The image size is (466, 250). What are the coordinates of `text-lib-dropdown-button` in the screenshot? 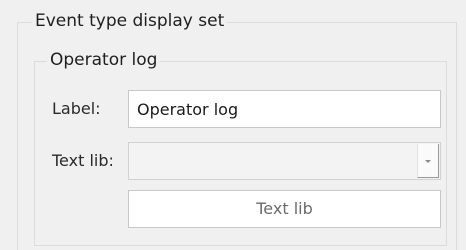 It's located at (428, 161).